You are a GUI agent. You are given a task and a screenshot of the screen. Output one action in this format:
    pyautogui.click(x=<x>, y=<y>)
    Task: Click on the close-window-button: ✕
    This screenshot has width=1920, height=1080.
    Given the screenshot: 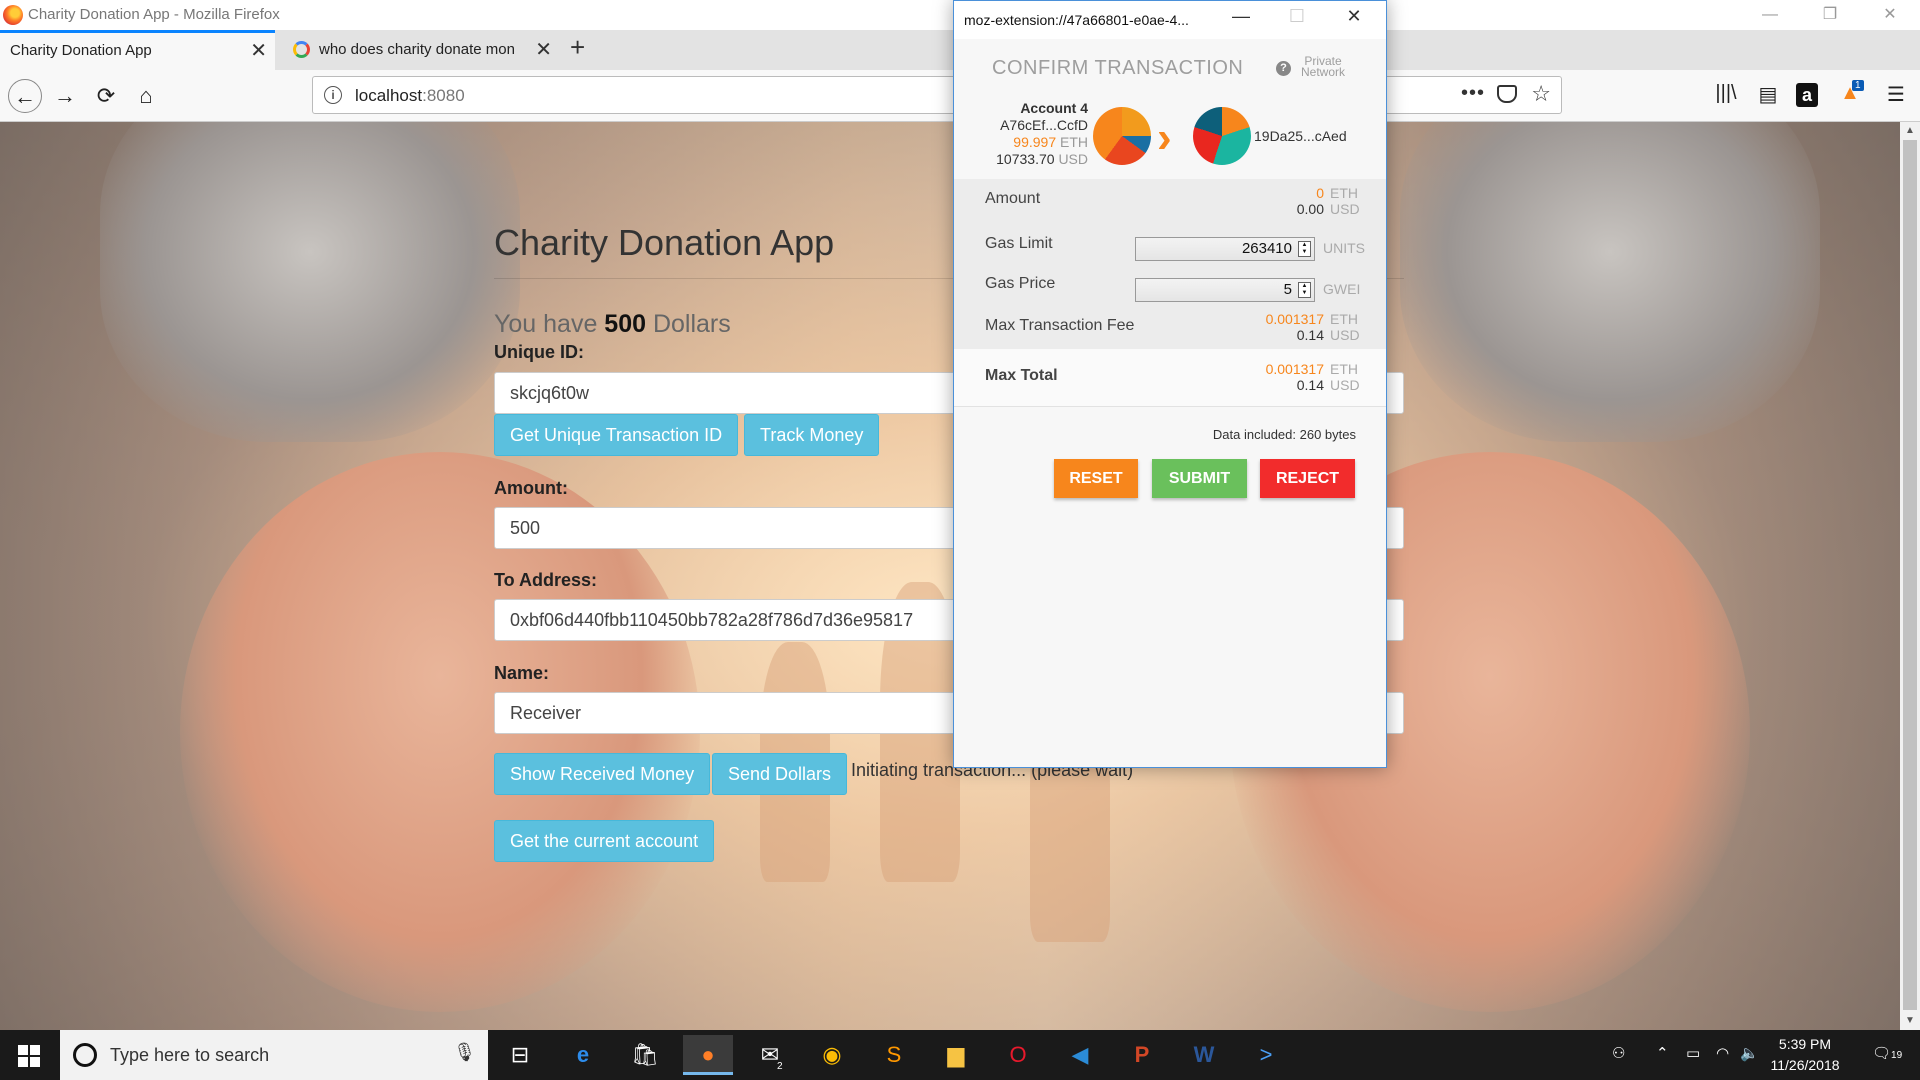 What is the action you would take?
    pyautogui.click(x=1890, y=15)
    